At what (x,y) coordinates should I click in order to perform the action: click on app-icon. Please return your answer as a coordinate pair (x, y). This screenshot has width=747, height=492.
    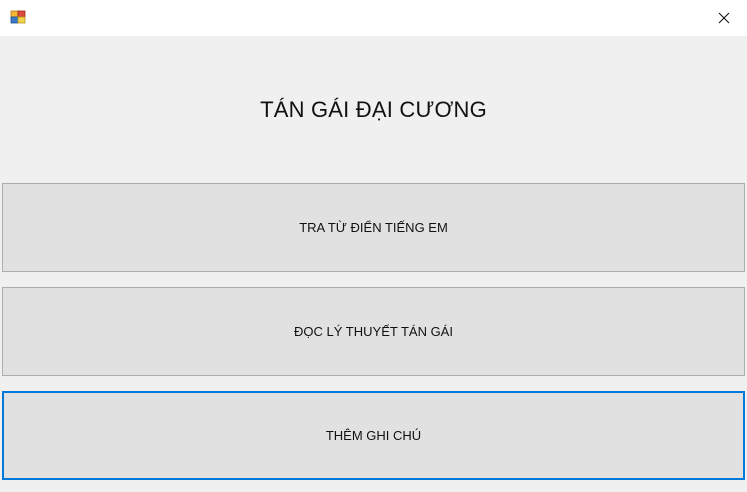
    Looking at the image, I should click on (18, 17).